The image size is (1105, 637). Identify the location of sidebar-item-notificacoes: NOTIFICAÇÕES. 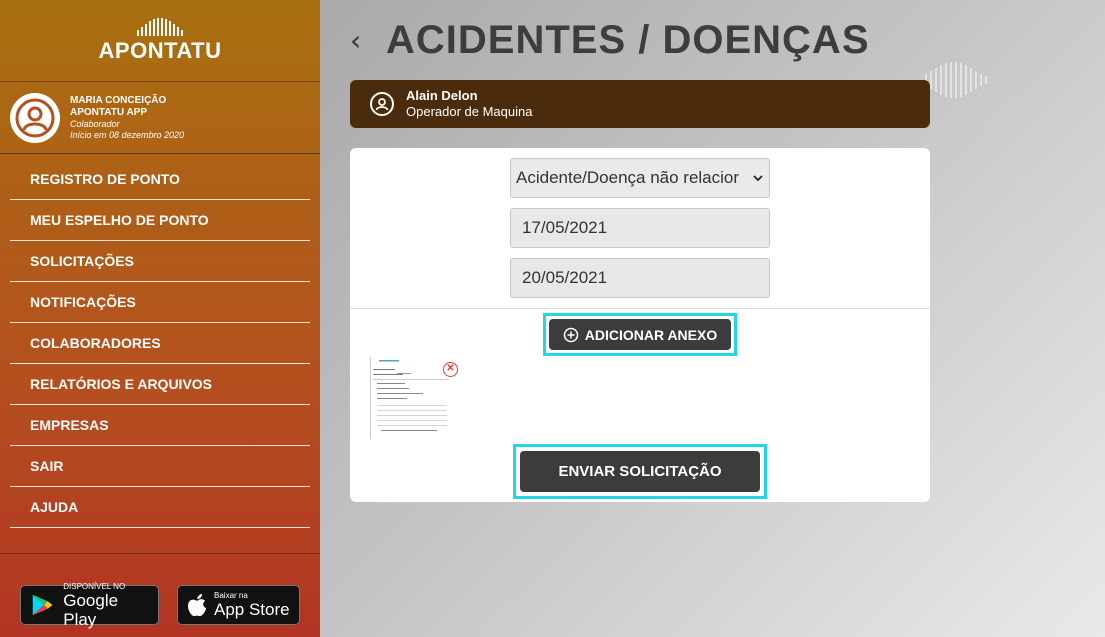
(160, 302).